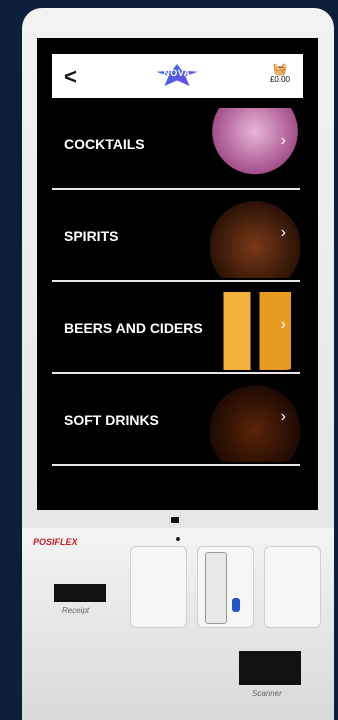 The height and width of the screenshot is (720, 338). Describe the element at coordinates (111, 420) in the screenshot. I see `menu-item-label: SOFT DRINKS` at that location.